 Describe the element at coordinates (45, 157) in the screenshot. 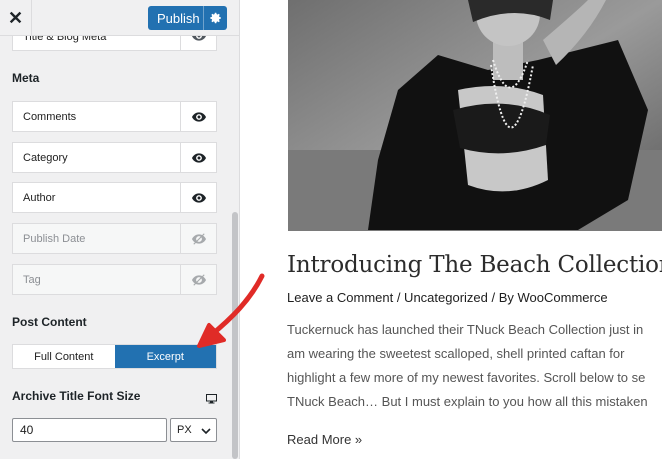

I see `field-label: Category` at that location.